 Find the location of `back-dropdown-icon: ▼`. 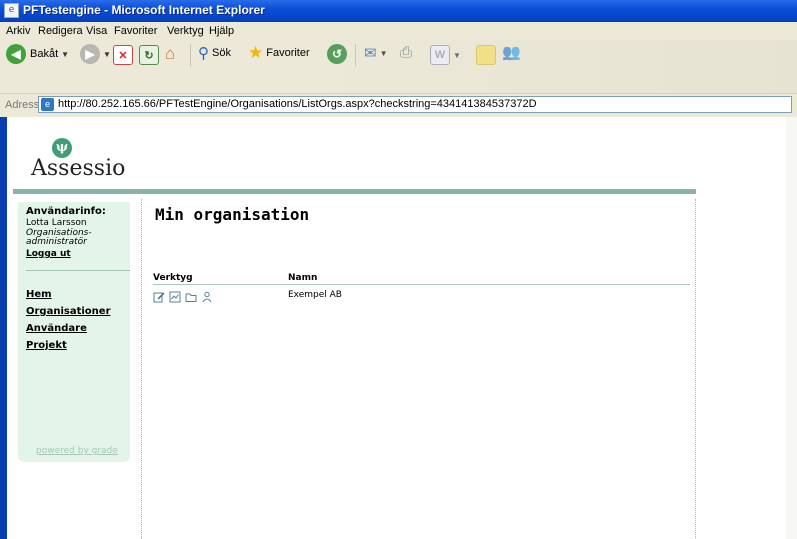

back-dropdown-icon: ▼ is located at coordinates (65, 54).